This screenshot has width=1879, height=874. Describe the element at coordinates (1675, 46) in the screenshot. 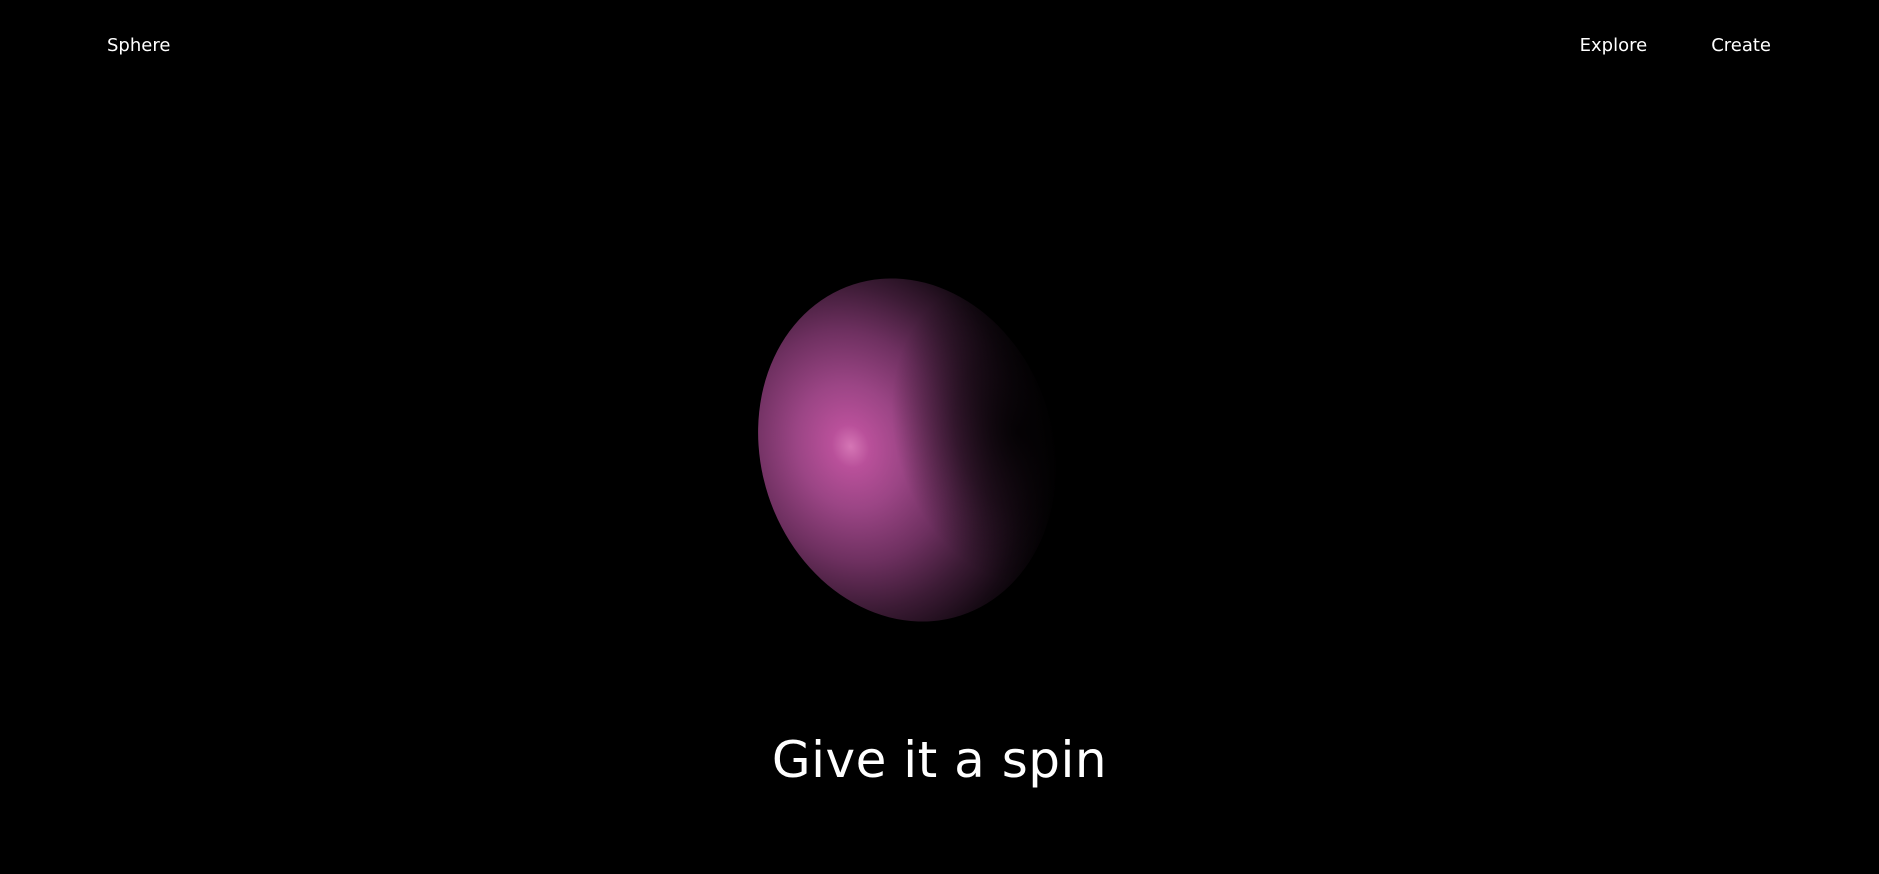

I see `nav-links: Explore Create` at that location.